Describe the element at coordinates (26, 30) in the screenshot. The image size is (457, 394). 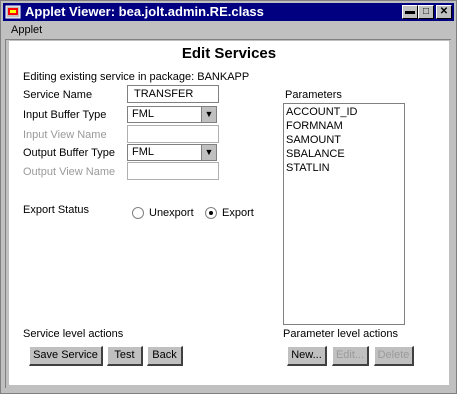
I see `menu-applet: Applet` at that location.